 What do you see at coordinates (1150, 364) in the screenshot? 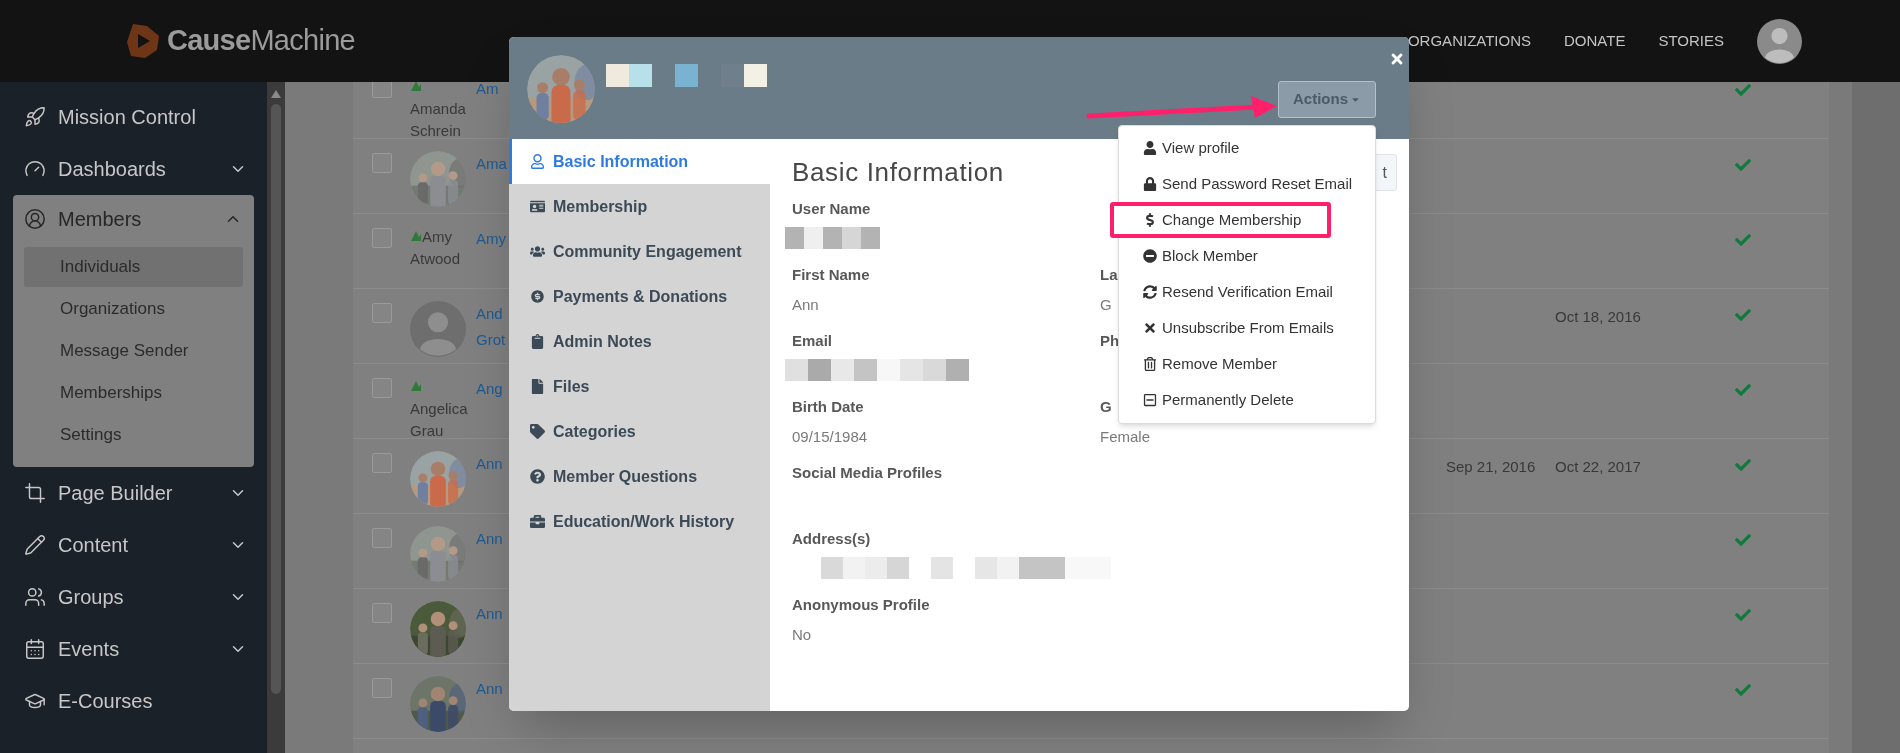
I see `trash-icon` at bounding box center [1150, 364].